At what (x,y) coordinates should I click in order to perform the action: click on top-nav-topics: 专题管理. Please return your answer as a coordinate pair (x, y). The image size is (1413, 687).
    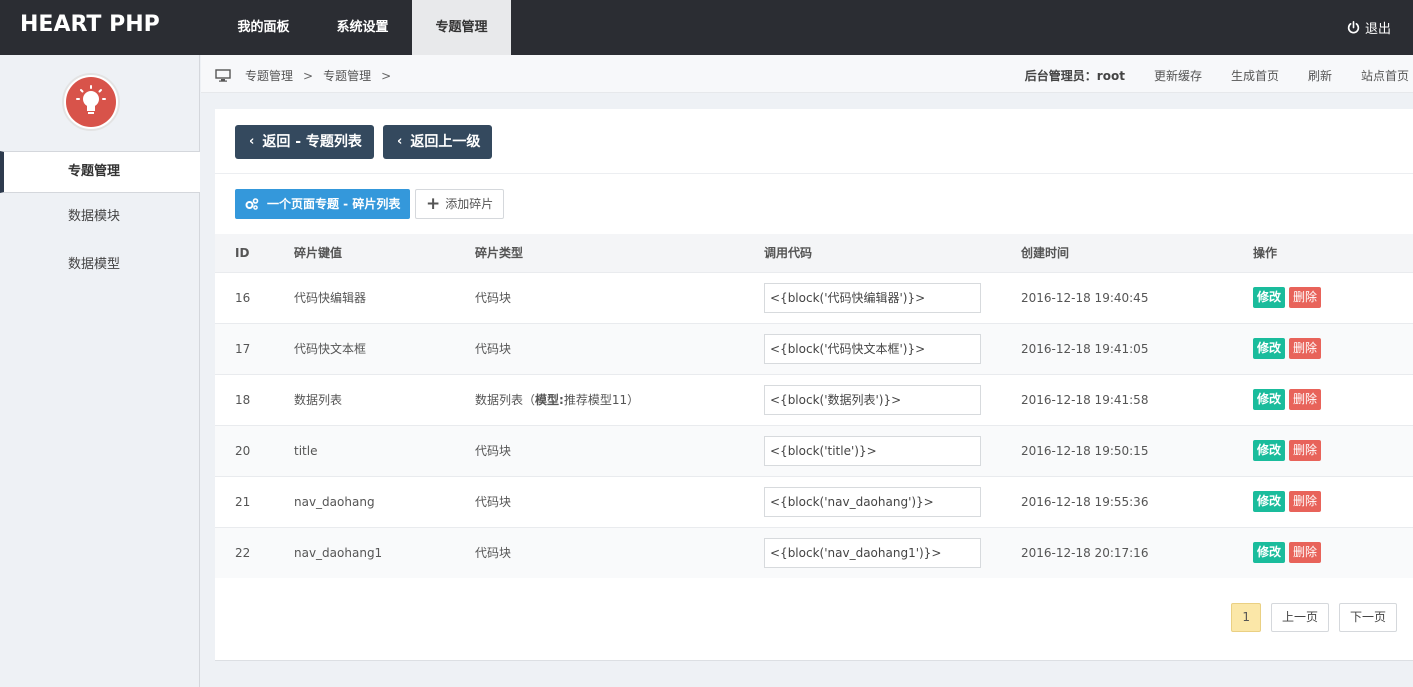
    Looking at the image, I should click on (461, 27).